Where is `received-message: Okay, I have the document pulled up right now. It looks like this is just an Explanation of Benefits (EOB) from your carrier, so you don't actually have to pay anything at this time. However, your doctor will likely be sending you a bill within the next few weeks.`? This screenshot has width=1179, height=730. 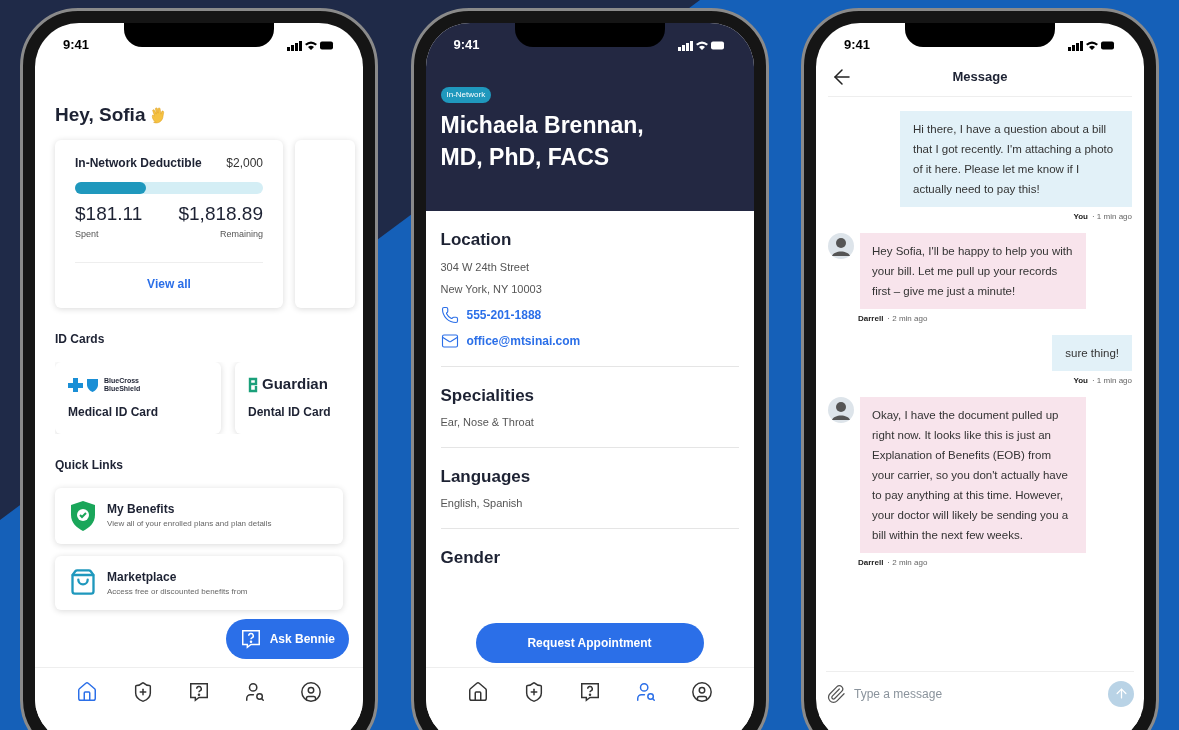
received-message: Okay, I have the document pulled up right now. It looks like this is just an Explanation of Benefits (EOB) from your carrier, so you don't actually have to pay anything at this time. However, your doctor will likely be sending you a bill within the next few weeks. is located at coordinates (973, 475).